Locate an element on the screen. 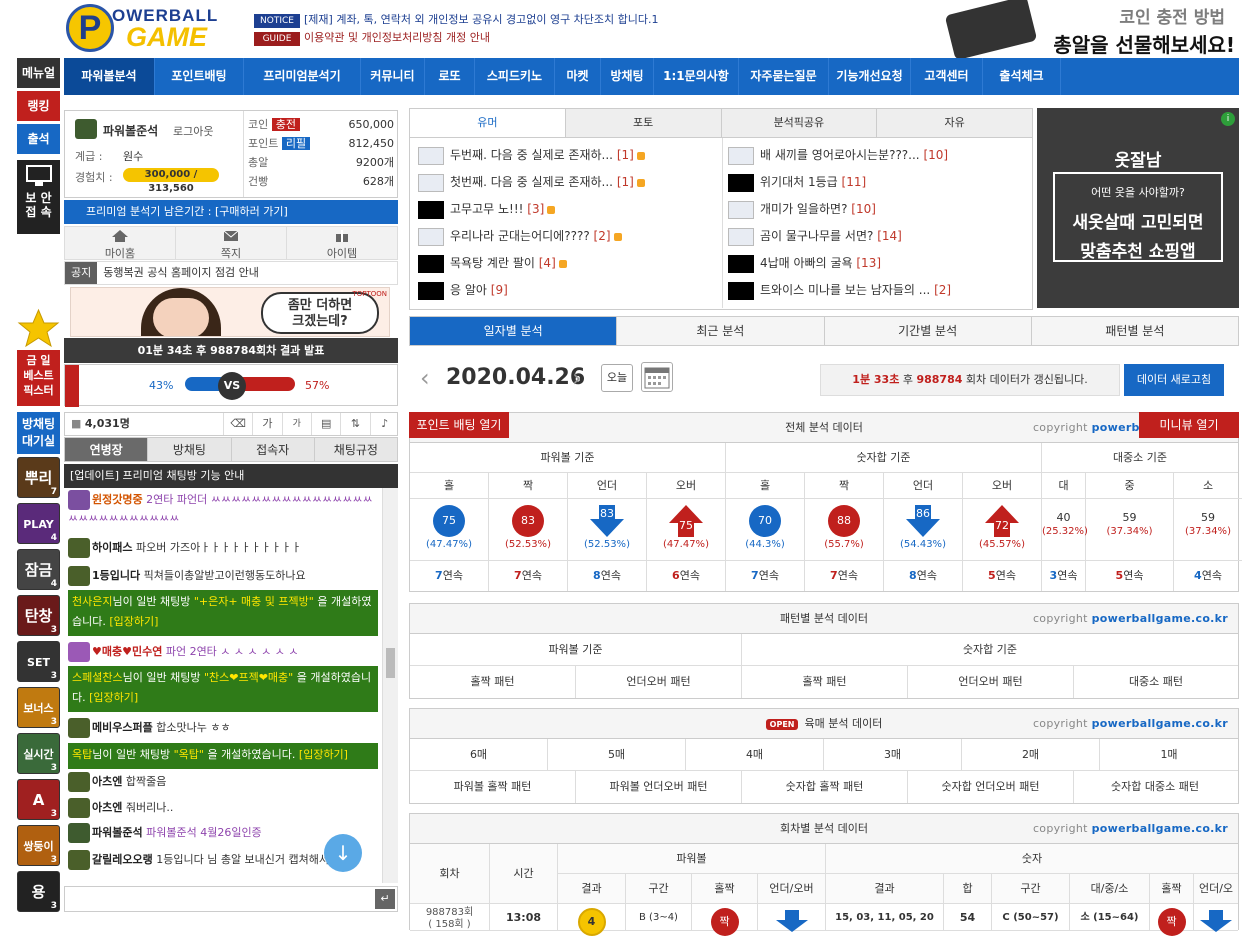 This screenshot has height=936, width=1249. board-item: 우리나라 군대는어디에???? [2] is located at coordinates (520, 236).